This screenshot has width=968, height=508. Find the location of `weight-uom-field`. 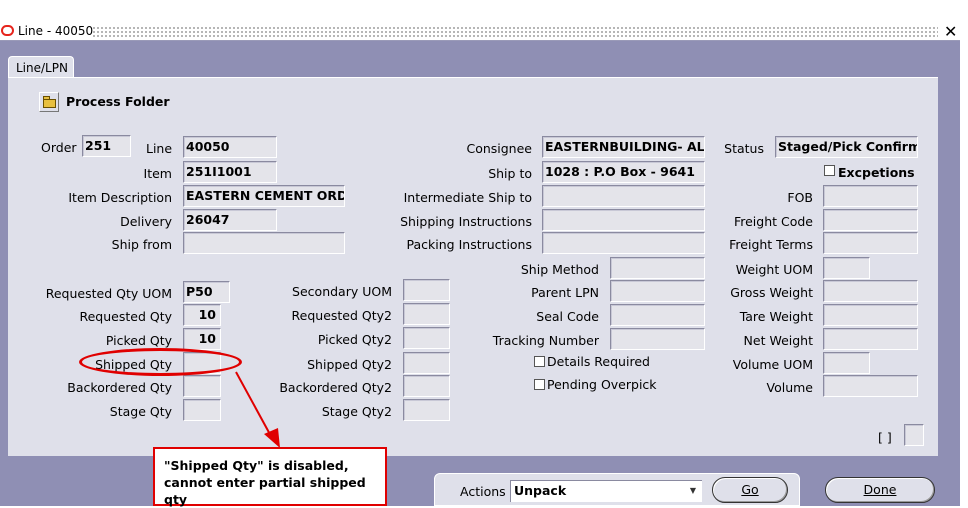

weight-uom-field is located at coordinates (846, 268).